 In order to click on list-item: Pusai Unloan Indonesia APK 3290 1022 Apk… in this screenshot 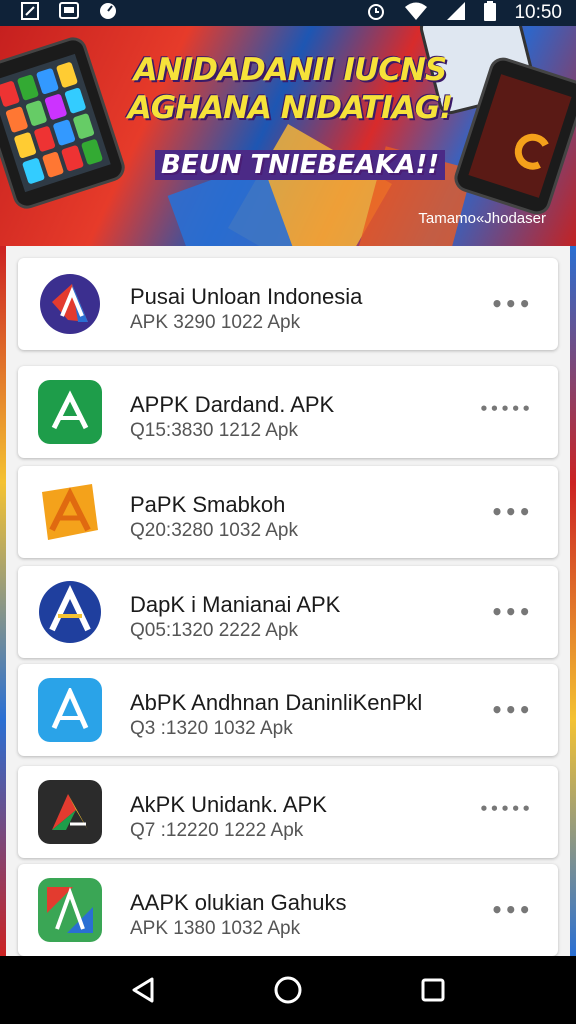, I will do `click(288, 304)`.